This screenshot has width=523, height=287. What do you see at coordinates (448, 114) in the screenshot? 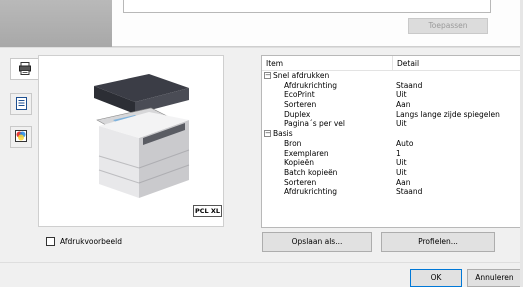
I see `row-detail: Langs lange zijde spiegelen` at bounding box center [448, 114].